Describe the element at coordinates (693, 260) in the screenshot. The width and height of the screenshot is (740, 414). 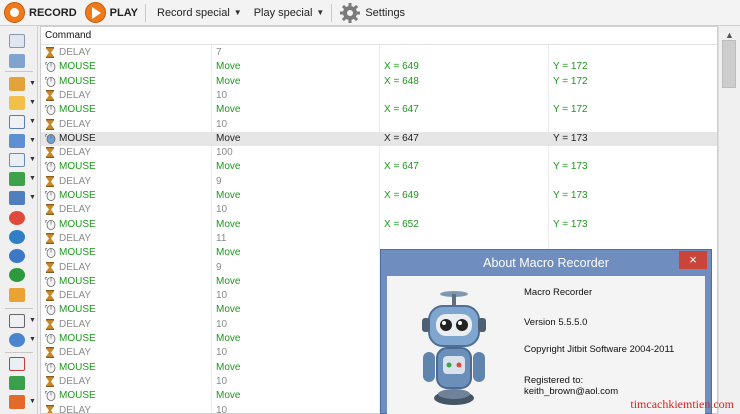
I see `close-button: ×` at that location.